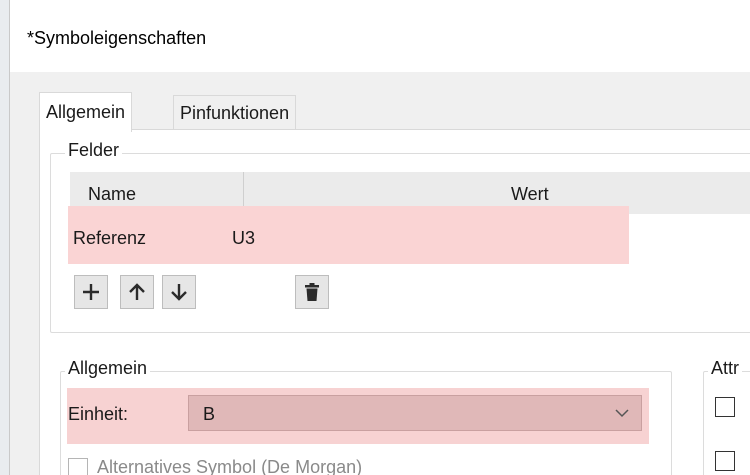 The image size is (750, 475). What do you see at coordinates (530, 194) in the screenshot?
I see `column-header-value: Wert` at bounding box center [530, 194].